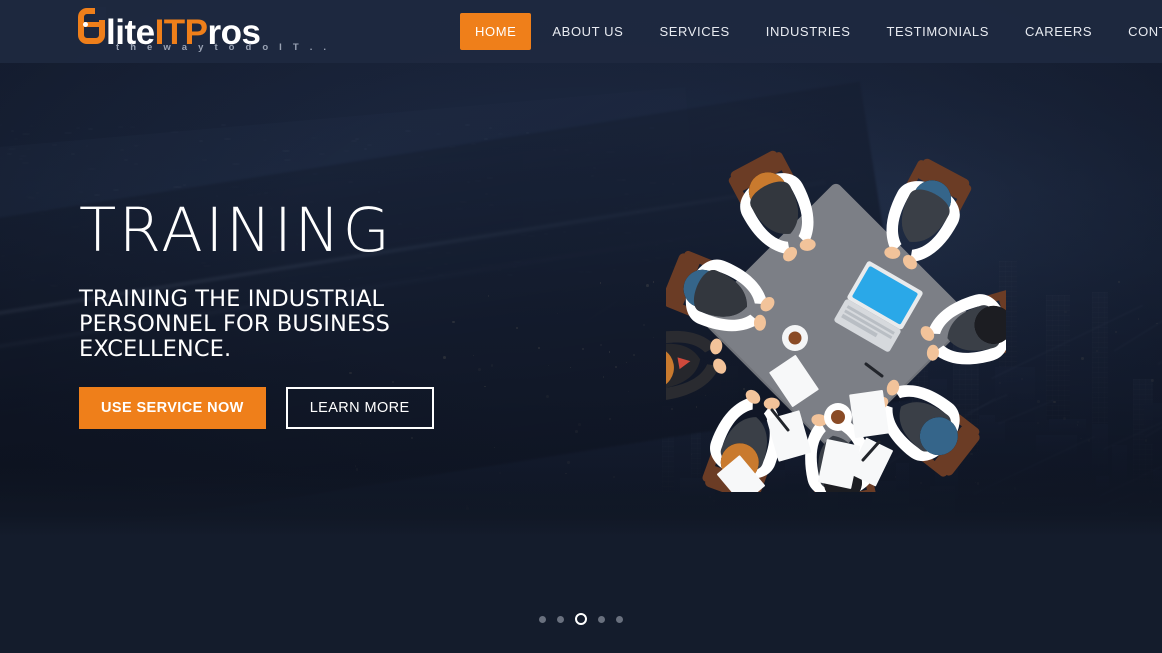 Image resolution: width=1162 pixels, height=653 pixels. What do you see at coordinates (587, 31) in the screenshot?
I see `nav-item-about-us: ABOUT US` at bounding box center [587, 31].